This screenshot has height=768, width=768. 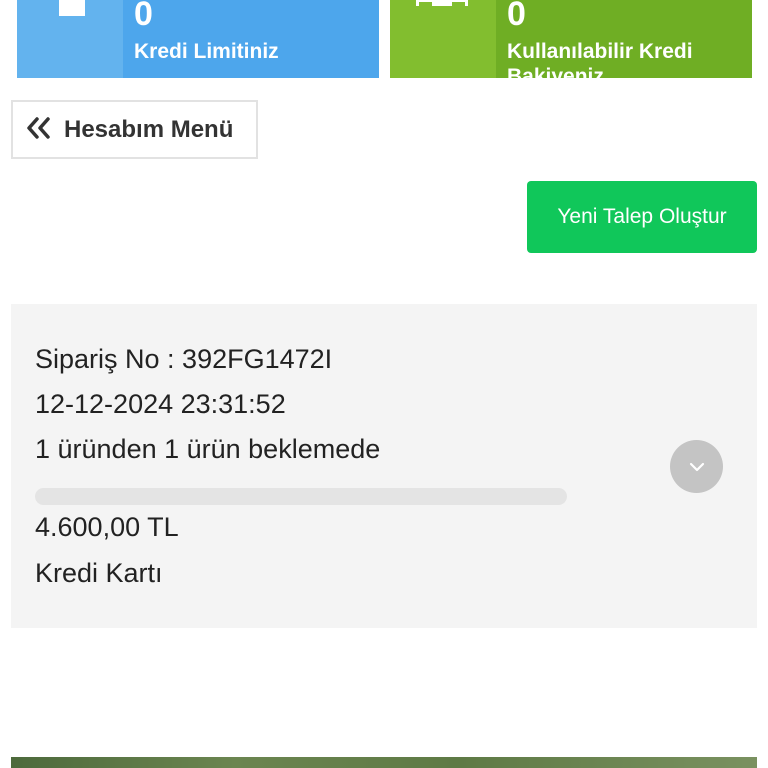 What do you see at coordinates (208, 449) in the screenshot?
I see `order-status: 1 üründen 1 ürün beklemede` at bounding box center [208, 449].